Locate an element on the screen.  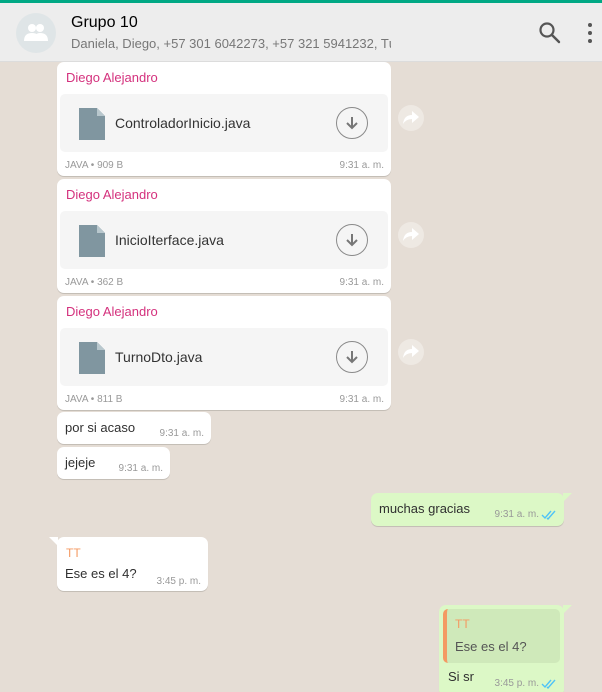
message-text: por si acaso is located at coordinates (100, 427).